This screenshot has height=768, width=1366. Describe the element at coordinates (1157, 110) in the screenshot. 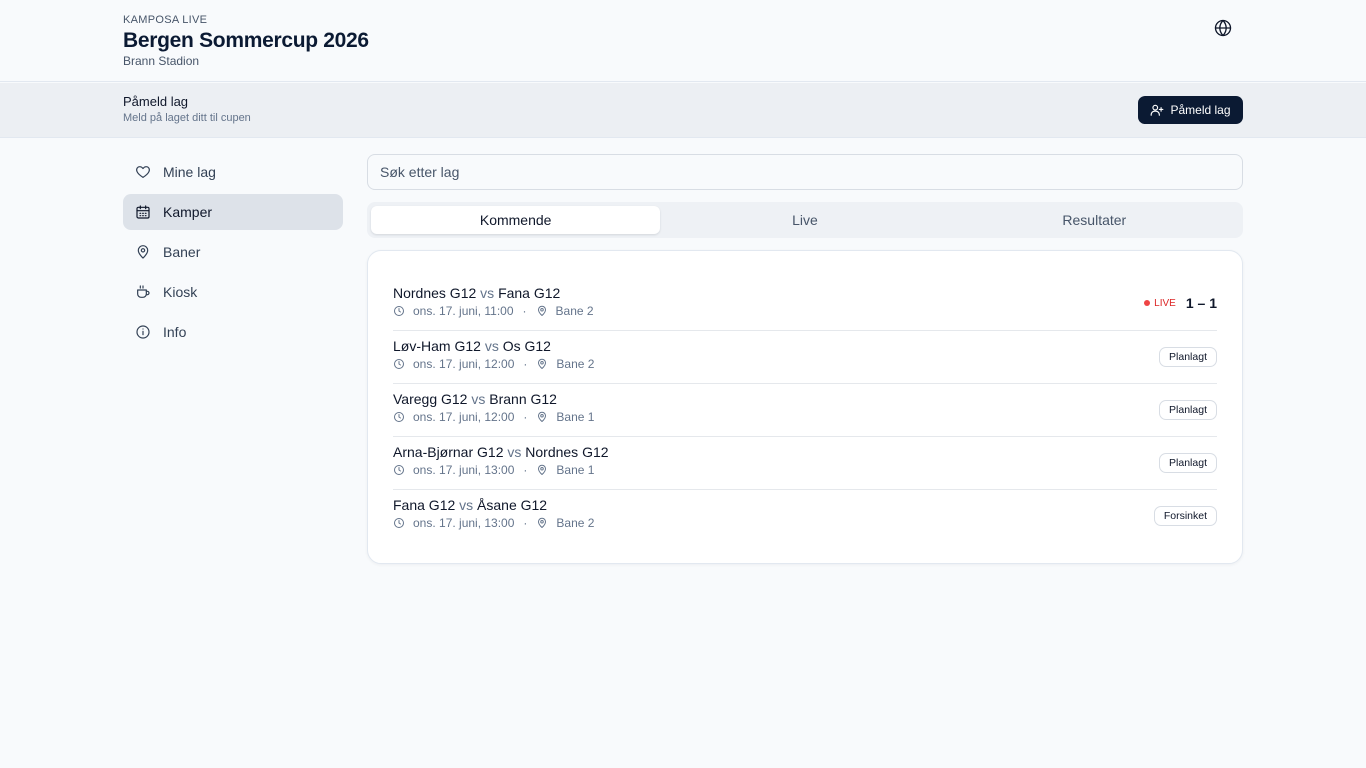

I see `user-plus-icon` at that location.